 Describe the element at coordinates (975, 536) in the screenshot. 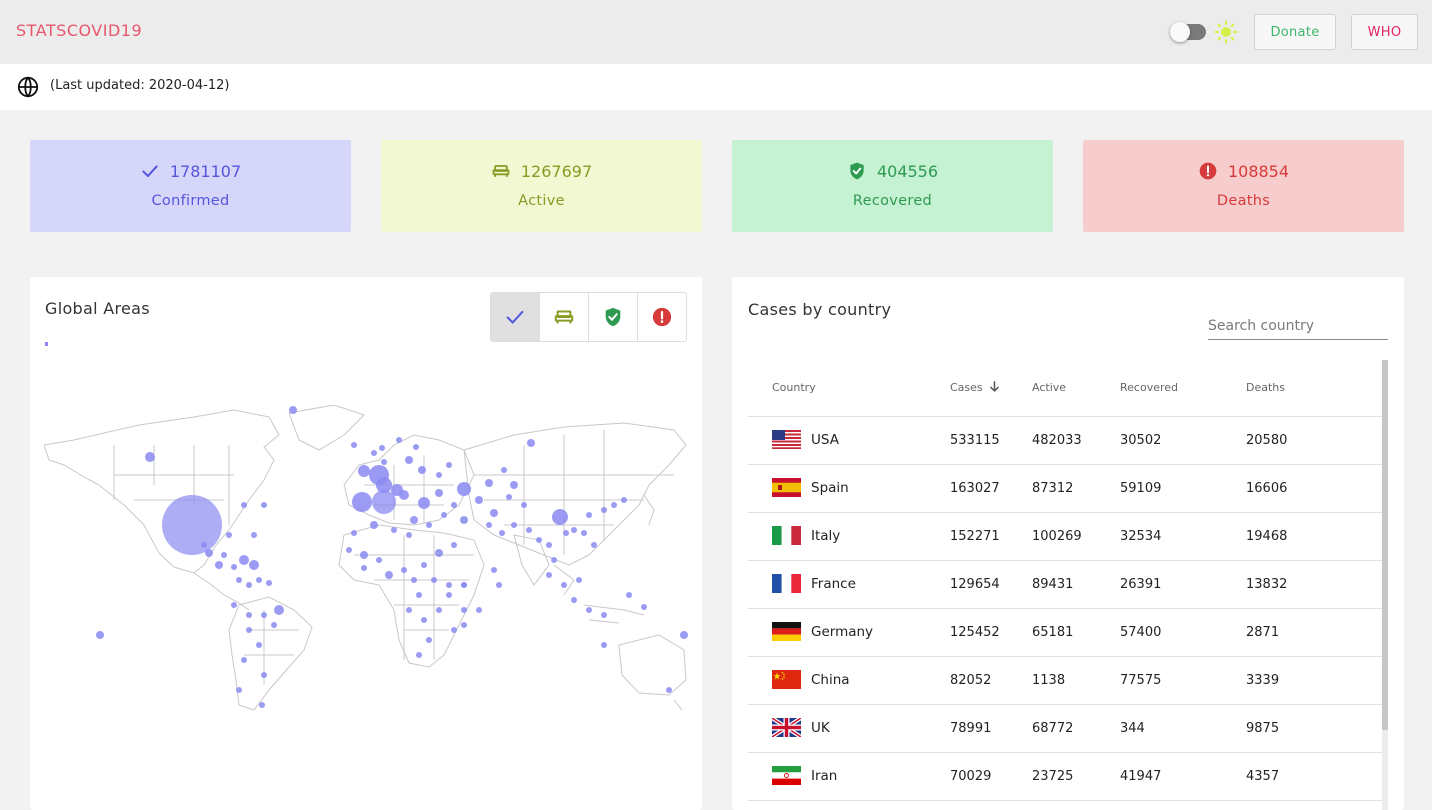

I see `cases-cell: 152271` at that location.